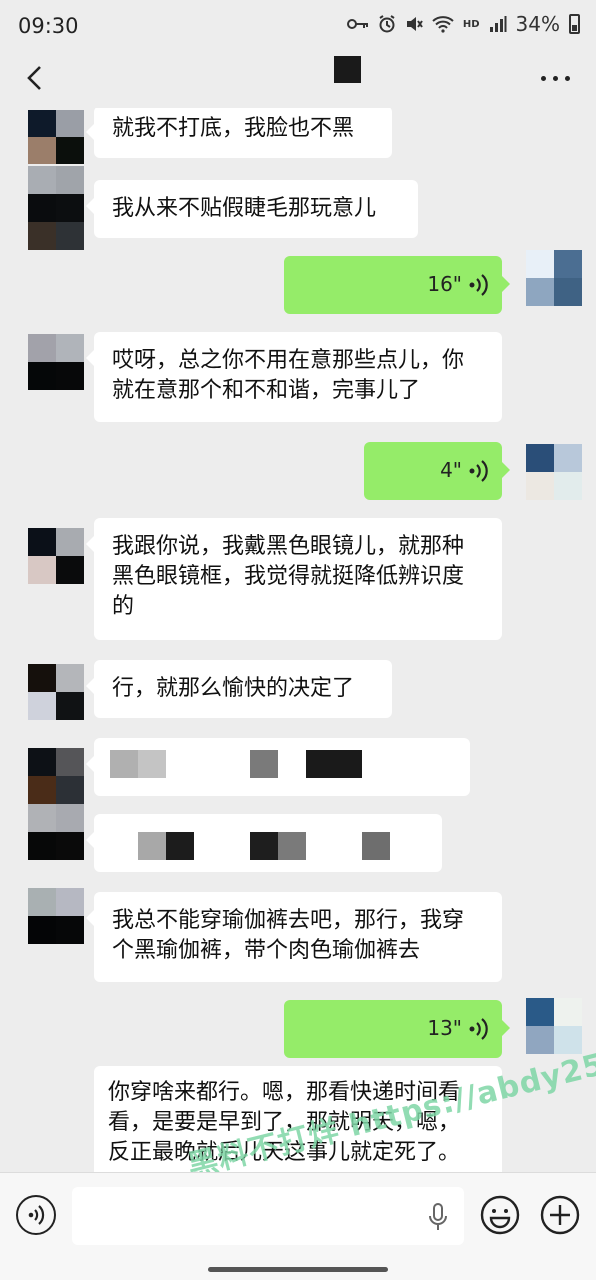 This screenshot has width=596, height=1280. What do you see at coordinates (288, 920) in the screenshot?
I see `message-text-line: 我总不能穿瑜伽裤去吧，那行，我穿` at bounding box center [288, 920].